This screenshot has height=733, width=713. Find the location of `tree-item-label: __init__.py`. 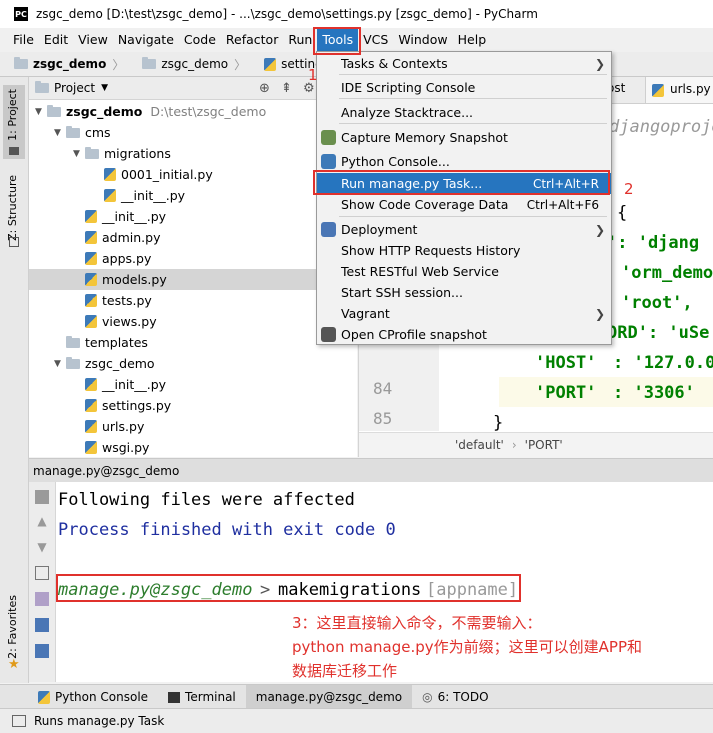

tree-item-label: __init__.py is located at coordinates (134, 384).